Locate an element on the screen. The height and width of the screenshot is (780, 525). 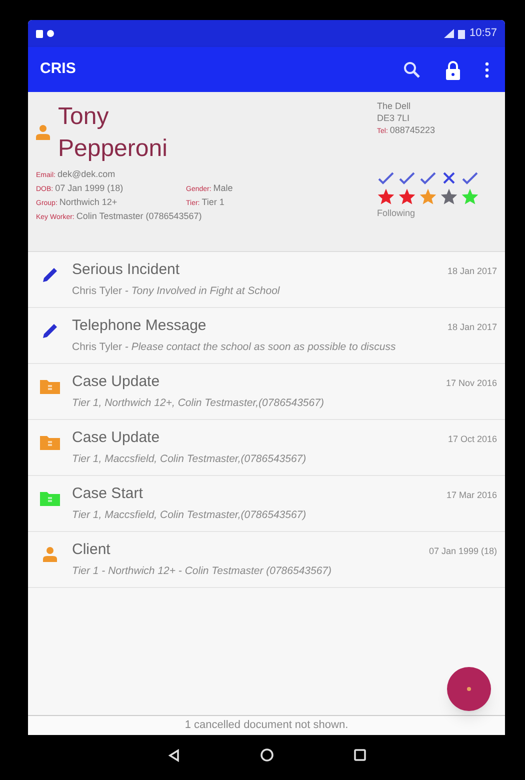
app-title: CRIS is located at coordinates (58, 69).